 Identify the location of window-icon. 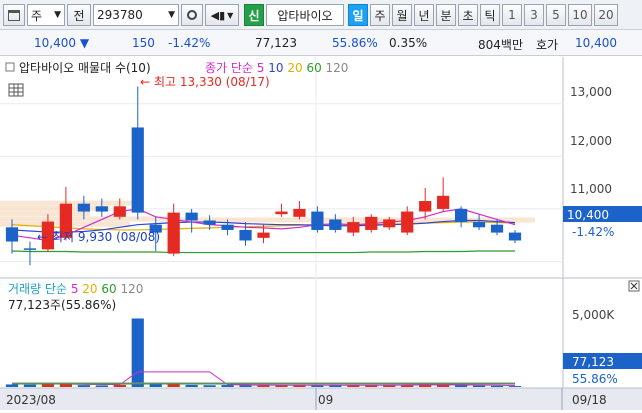
(14, 15).